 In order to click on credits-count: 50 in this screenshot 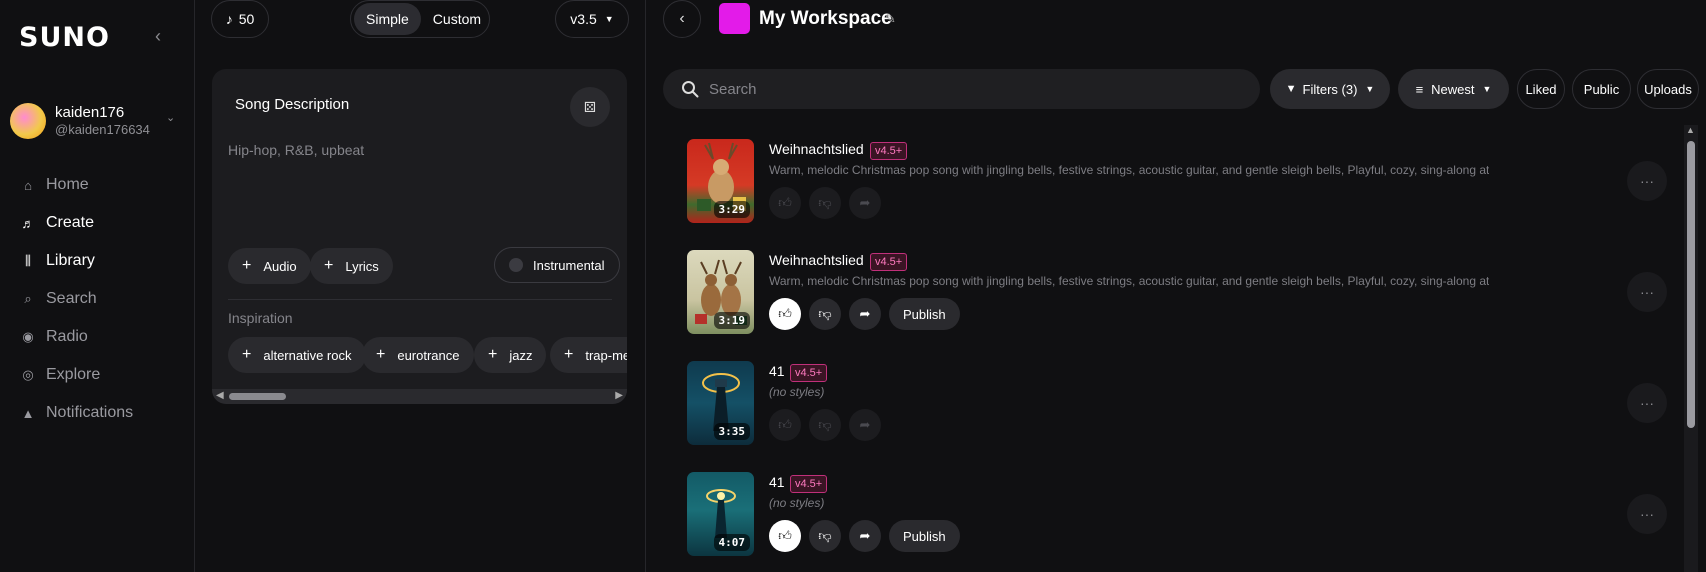, I will do `click(246, 19)`.